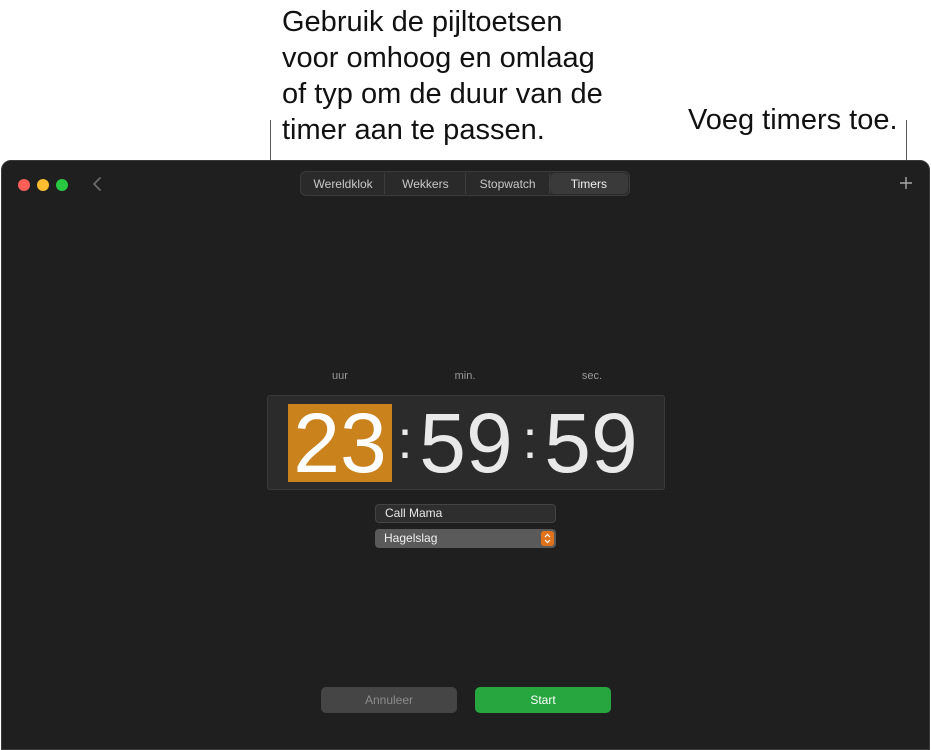 Image resolution: width=931 pixels, height=750 pixels. Describe the element at coordinates (97, 184) in the screenshot. I see `chevron-left-icon` at that location.